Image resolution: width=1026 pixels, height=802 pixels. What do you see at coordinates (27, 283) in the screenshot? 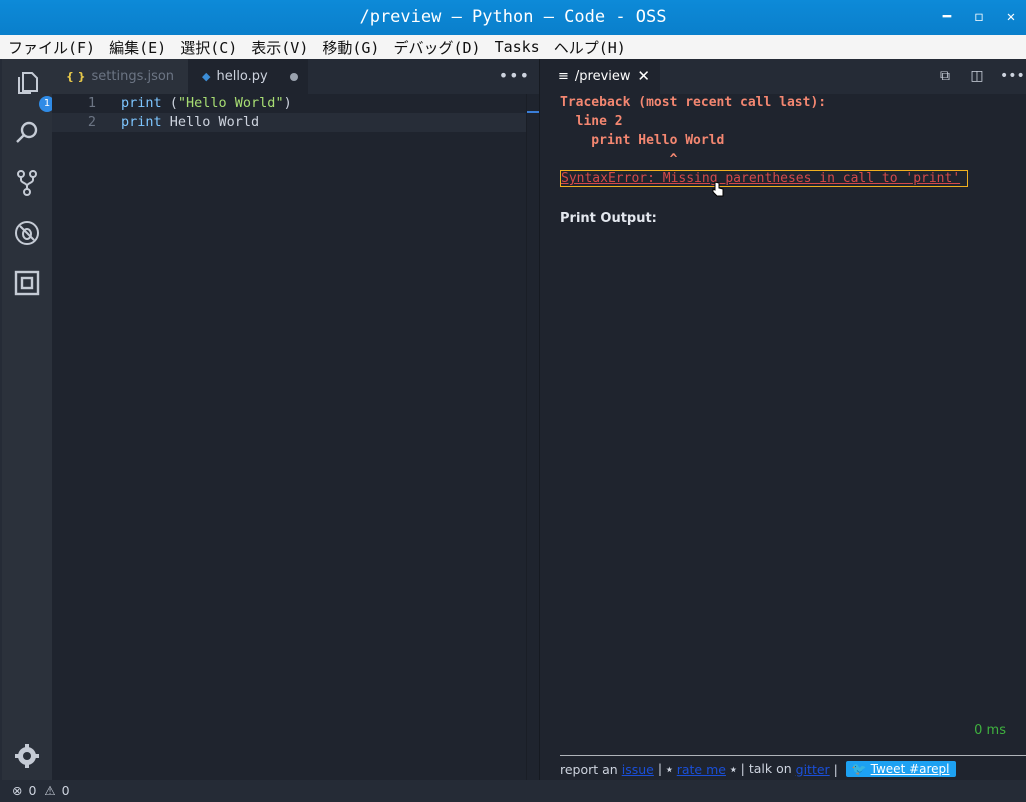
I see `extensions-icon` at bounding box center [27, 283].